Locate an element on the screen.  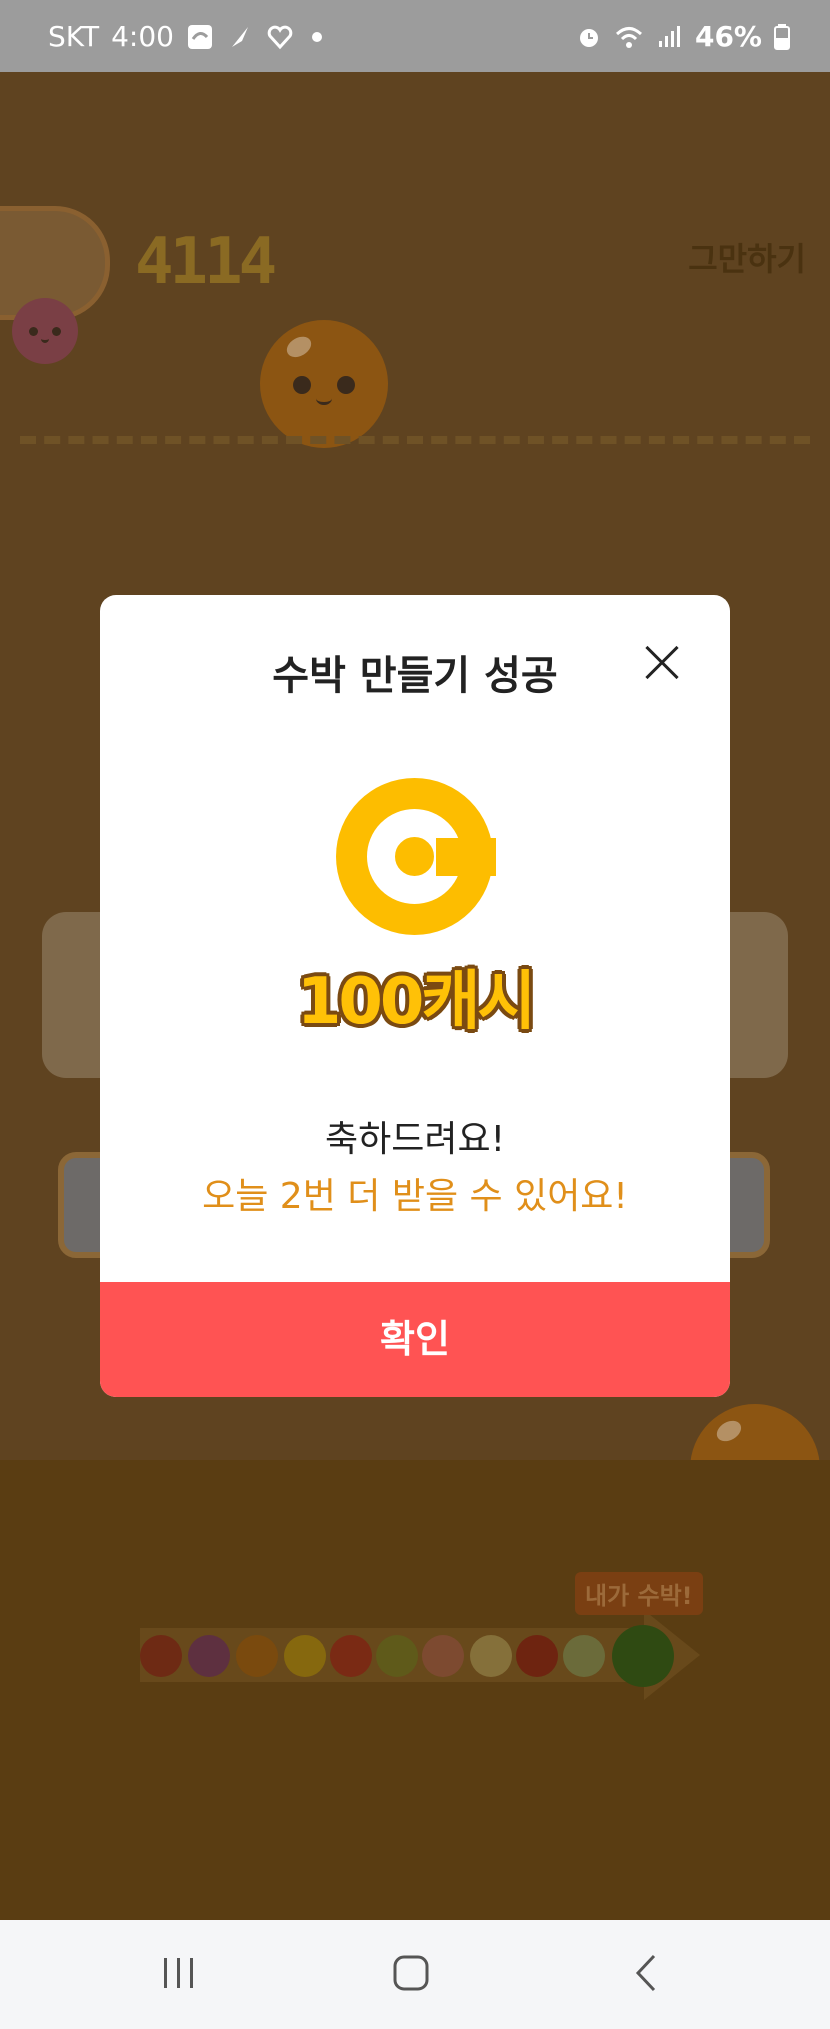
evo-fruit-grape is located at coordinates (209, 1656).